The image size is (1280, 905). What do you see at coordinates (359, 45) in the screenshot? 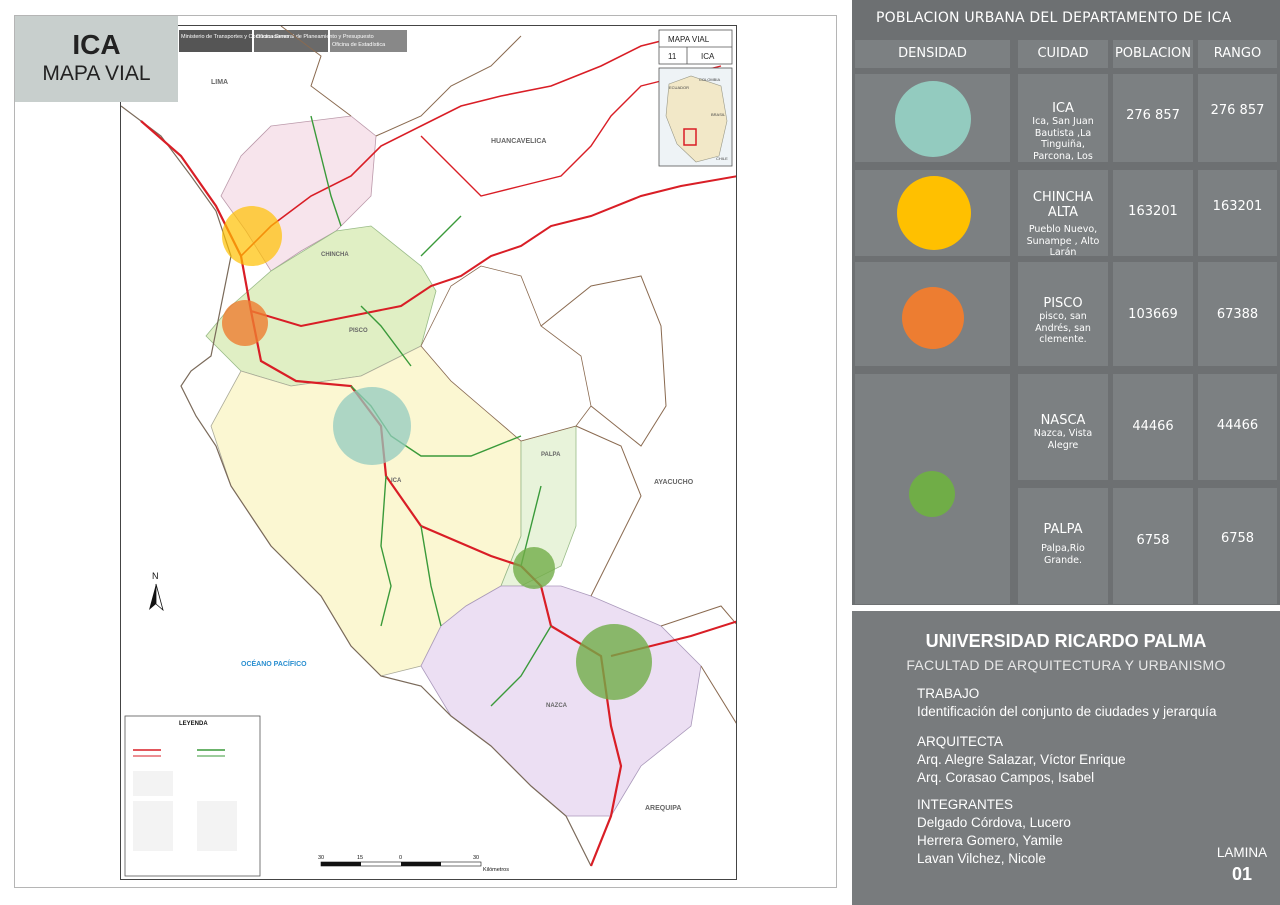
I see `logo-text-3: Oficina de Estadística` at bounding box center [359, 45].